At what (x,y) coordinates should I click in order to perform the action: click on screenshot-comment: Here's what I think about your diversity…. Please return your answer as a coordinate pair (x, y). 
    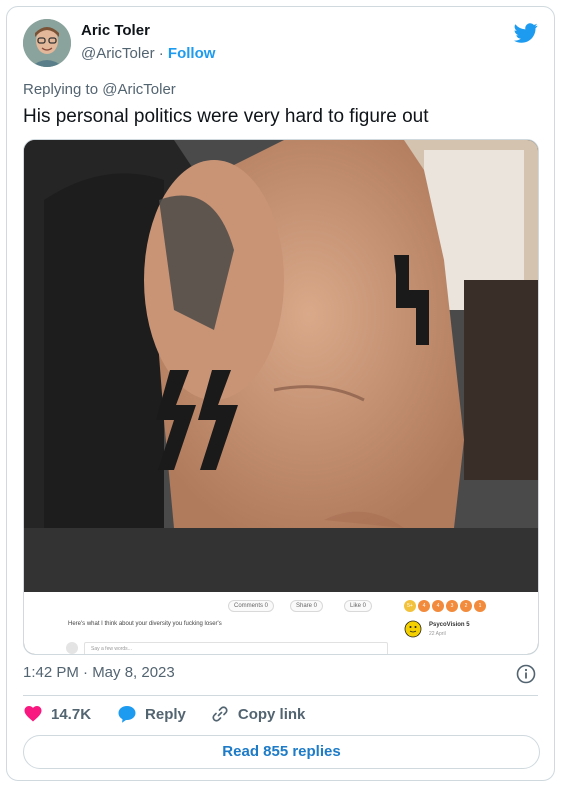
    Looking at the image, I should click on (145, 624).